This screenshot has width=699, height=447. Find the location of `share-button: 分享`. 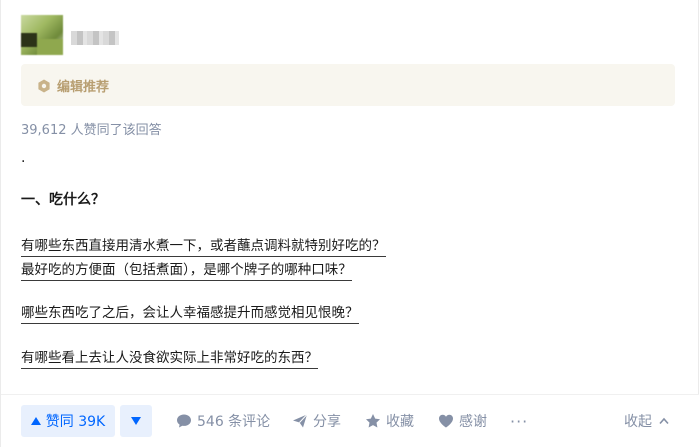

share-button: 分享 is located at coordinates (316, 421).